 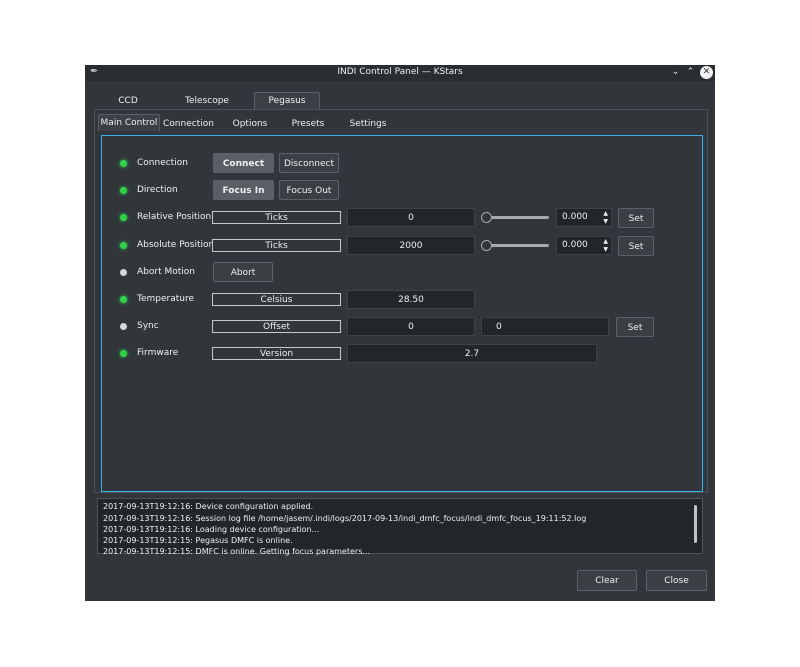 I want to click on temperature-label: Temperature, so click(x=166, y=299).